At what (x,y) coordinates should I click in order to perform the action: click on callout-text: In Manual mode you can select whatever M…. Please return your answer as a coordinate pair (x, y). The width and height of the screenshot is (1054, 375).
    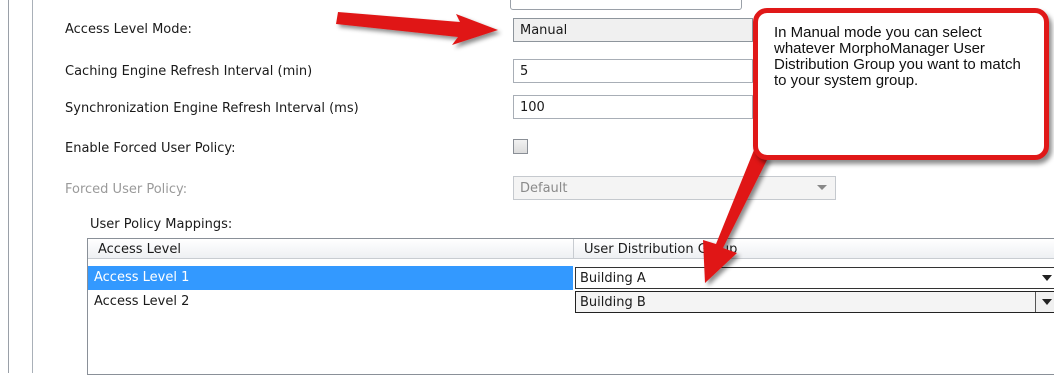
    Looking at the image, I should click on (897, 56).